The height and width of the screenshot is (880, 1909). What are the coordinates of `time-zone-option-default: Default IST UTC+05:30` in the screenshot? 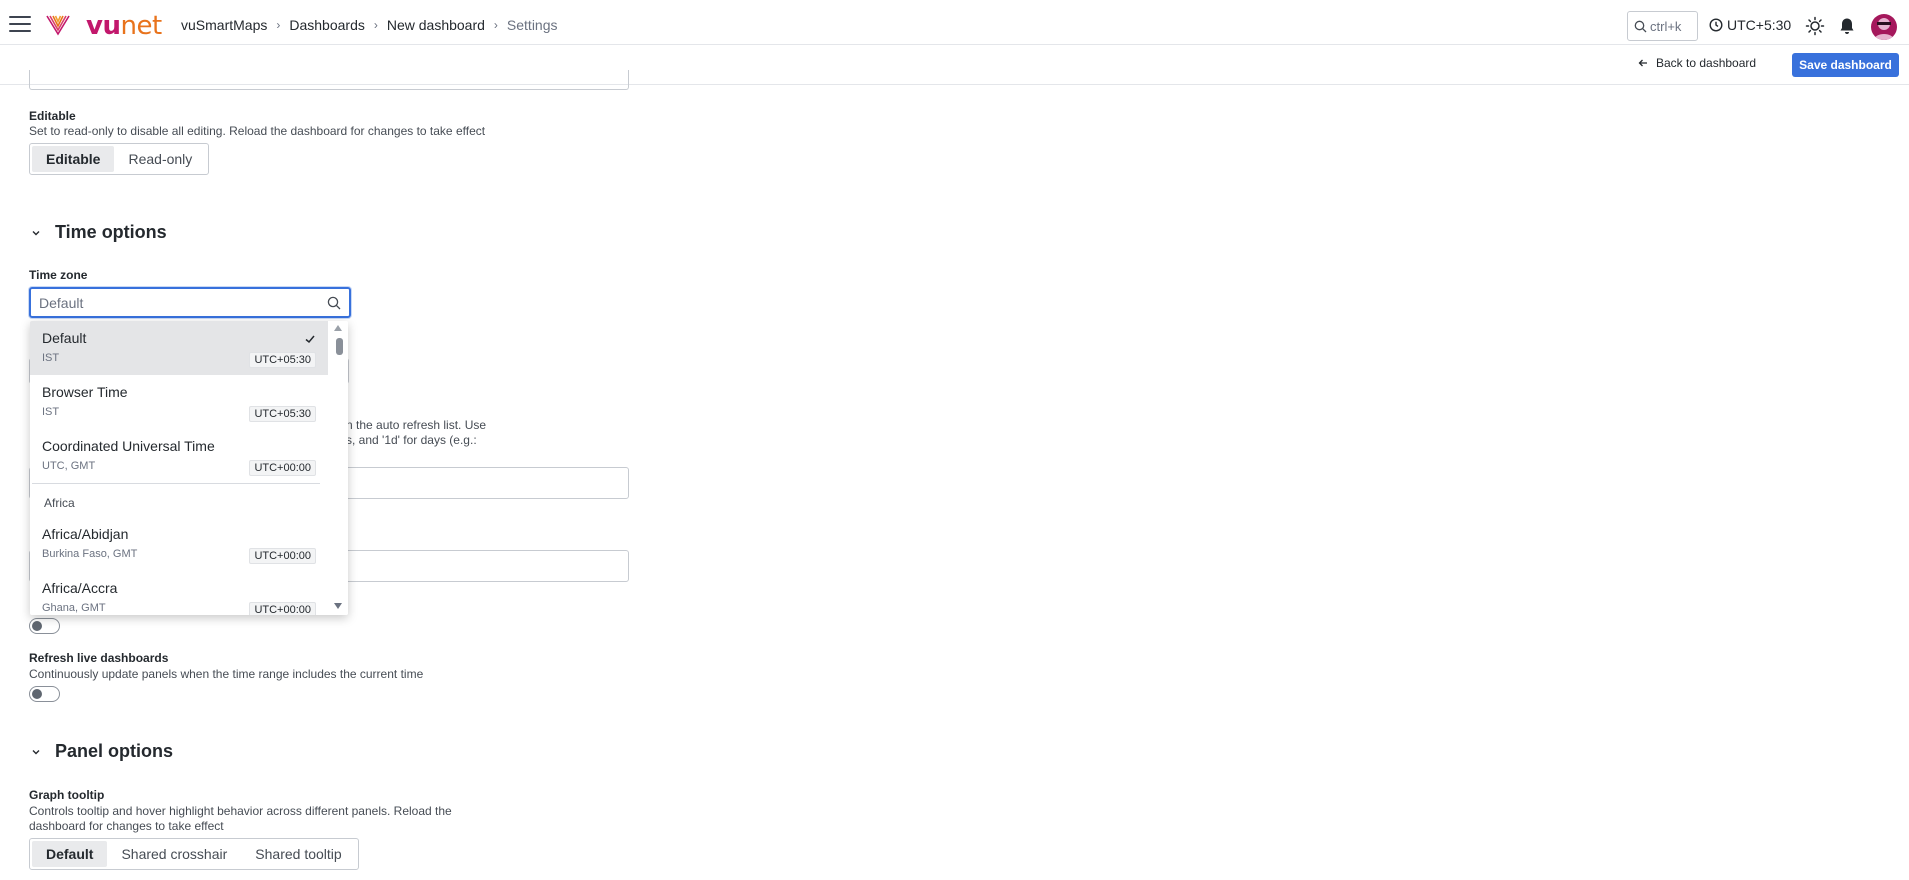 It's located at (179, 348).